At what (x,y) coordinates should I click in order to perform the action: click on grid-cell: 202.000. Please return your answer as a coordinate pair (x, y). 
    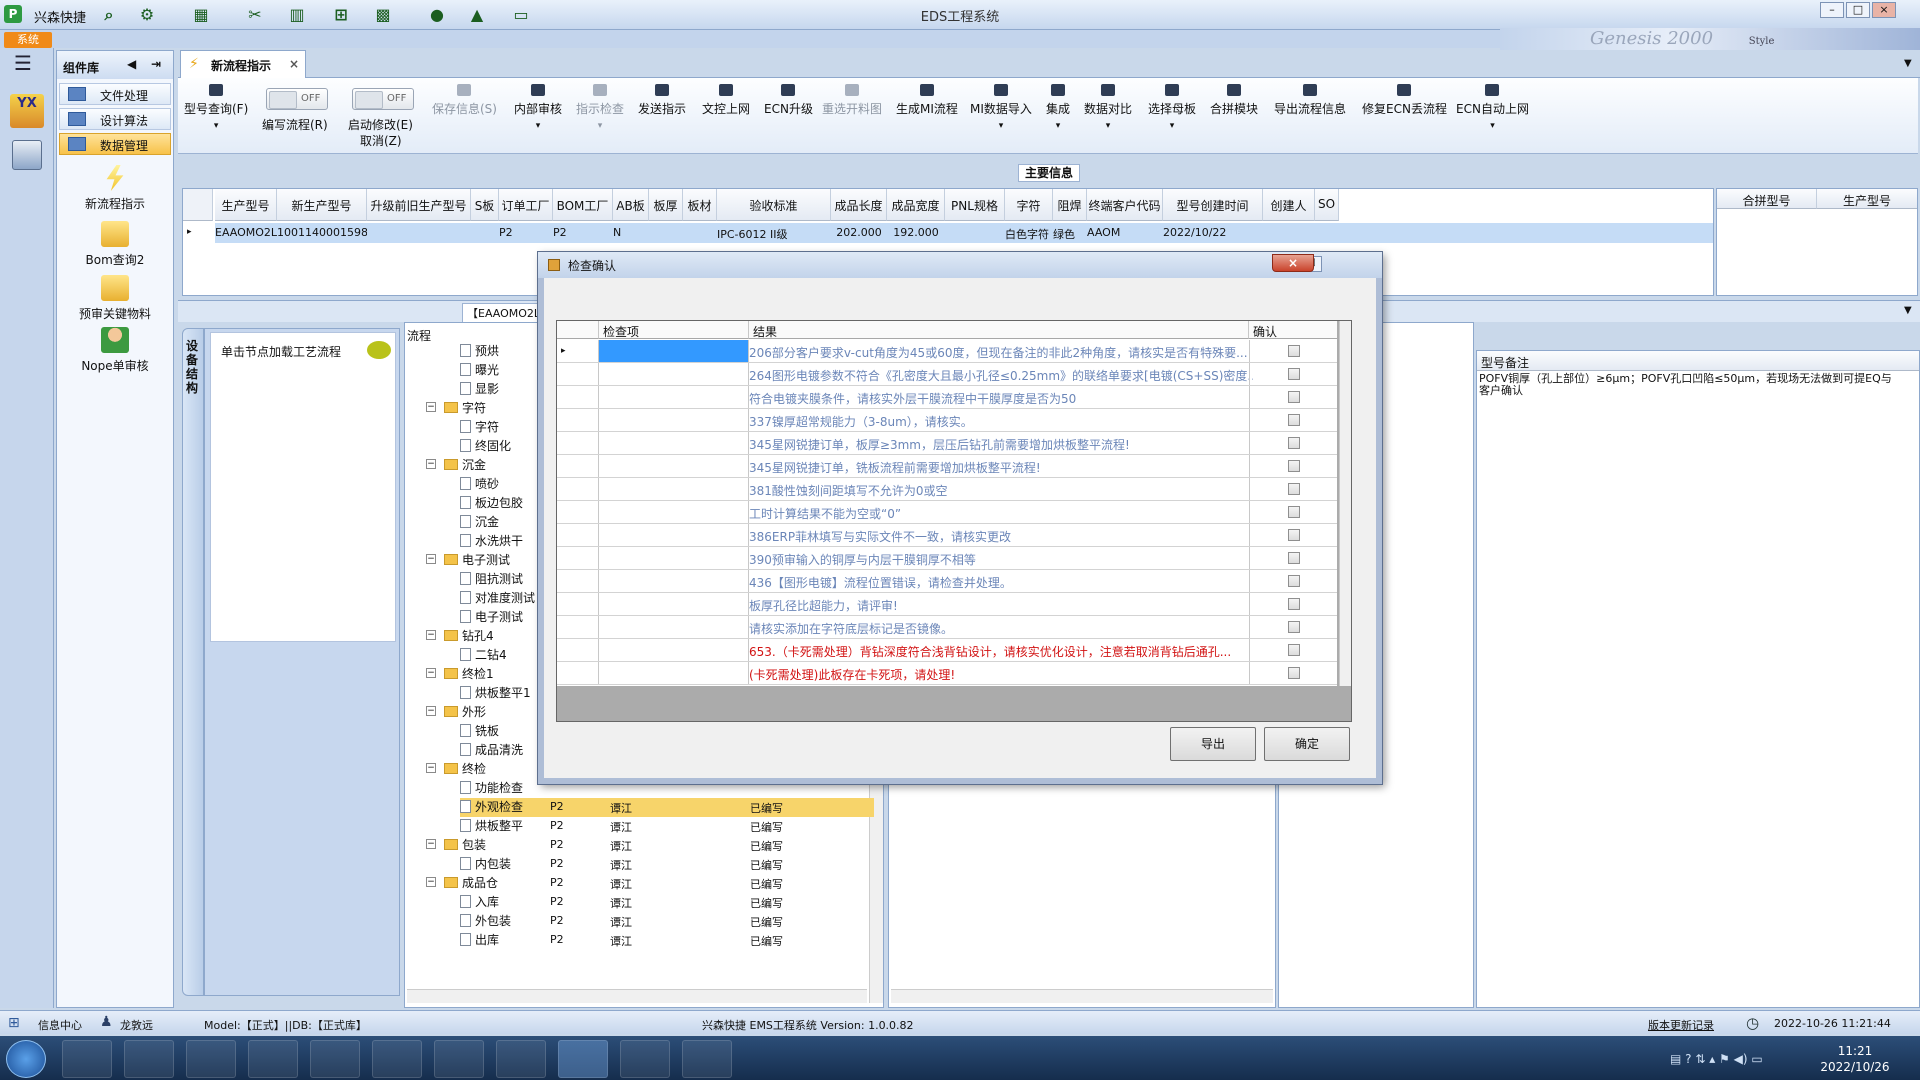
    Looking at the image, I should click on (859, 233).